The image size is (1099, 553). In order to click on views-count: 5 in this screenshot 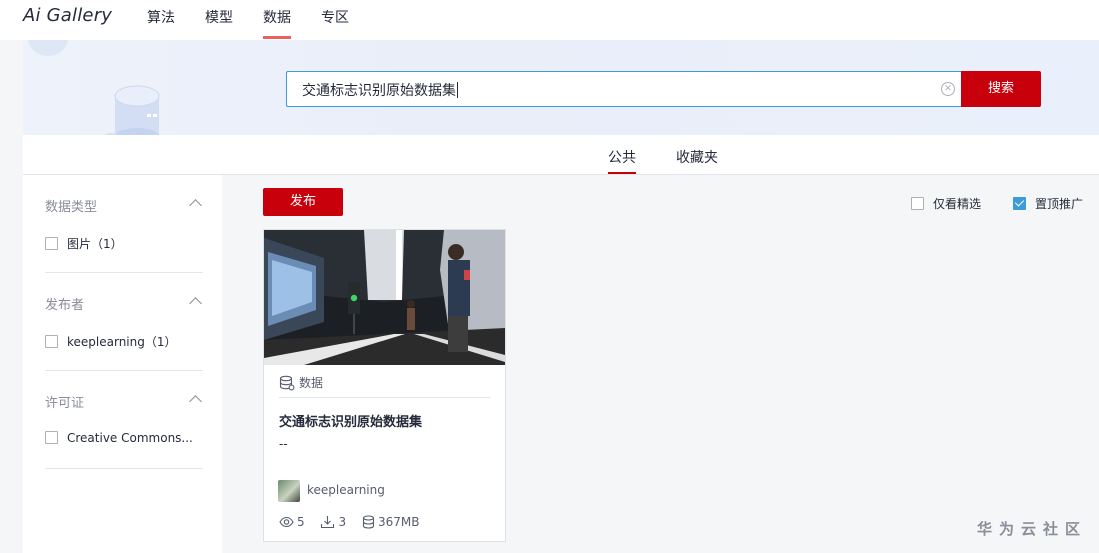, I will do `click(301, 522)`.